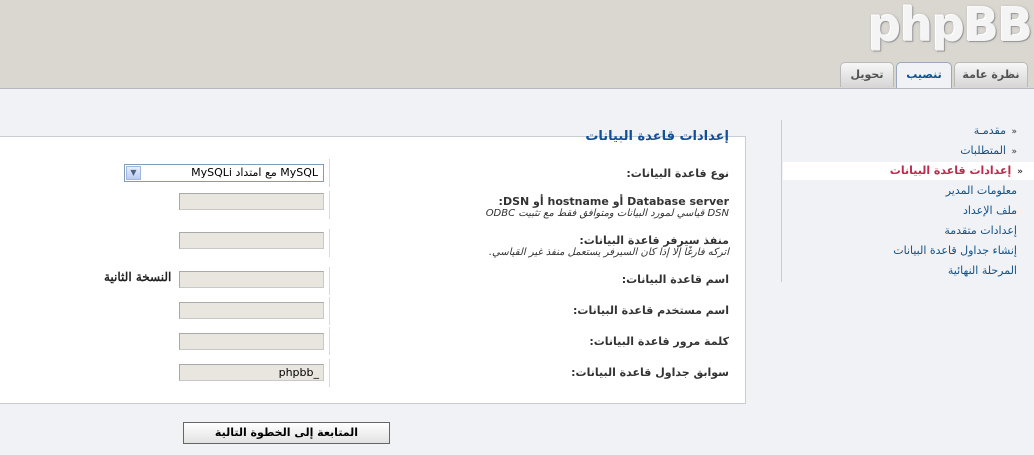 This screenshot has height=455, width=1034. What do you see at coordinates (251, 310) in the screenshot?
I see `dbuser-input` at bounding box center [251, 310].